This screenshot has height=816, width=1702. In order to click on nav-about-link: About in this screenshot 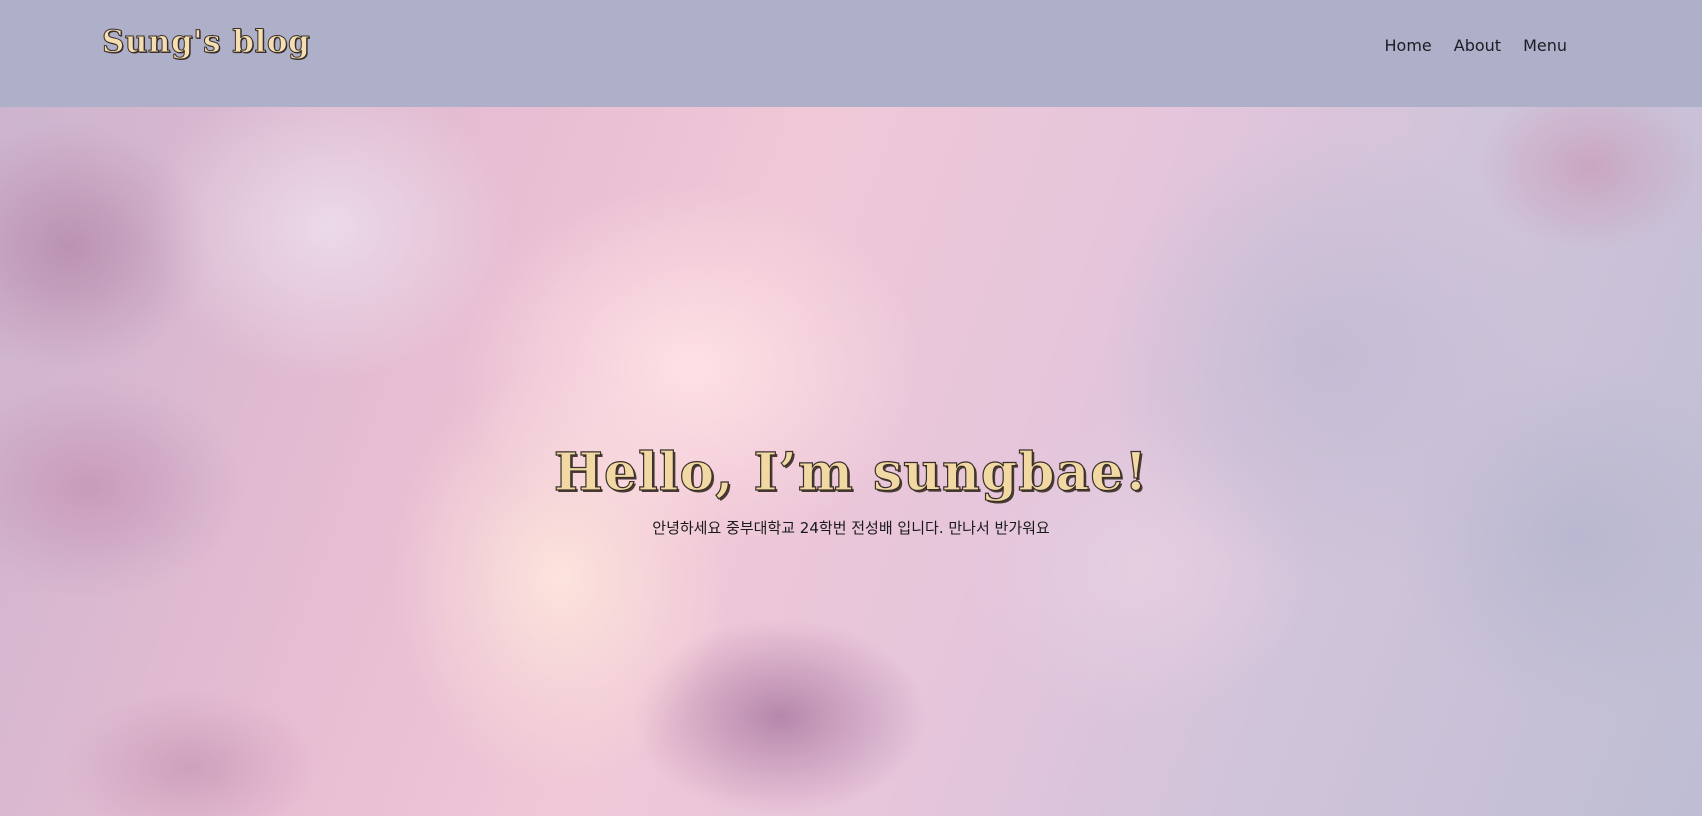, I will do `click(1477, 45)`.